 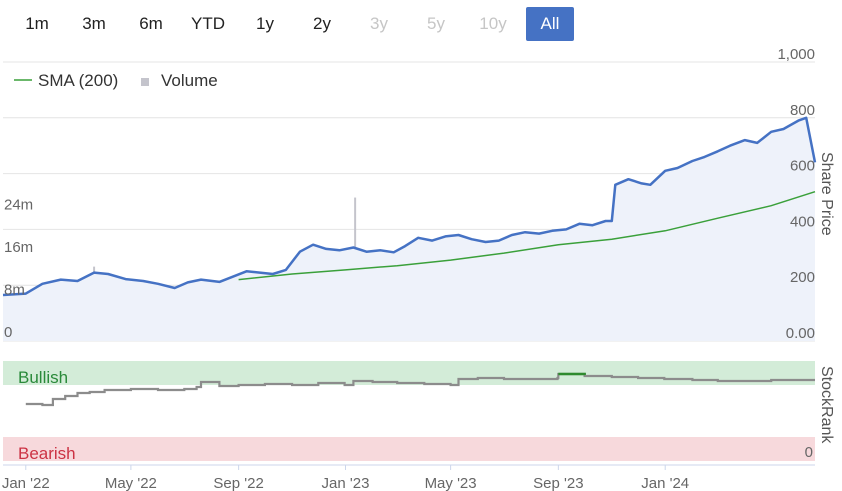 What do you see at coordinates (145, 82) in the screenshot?
I see `legend-volume-swatch` at bounding box center [145, 82].